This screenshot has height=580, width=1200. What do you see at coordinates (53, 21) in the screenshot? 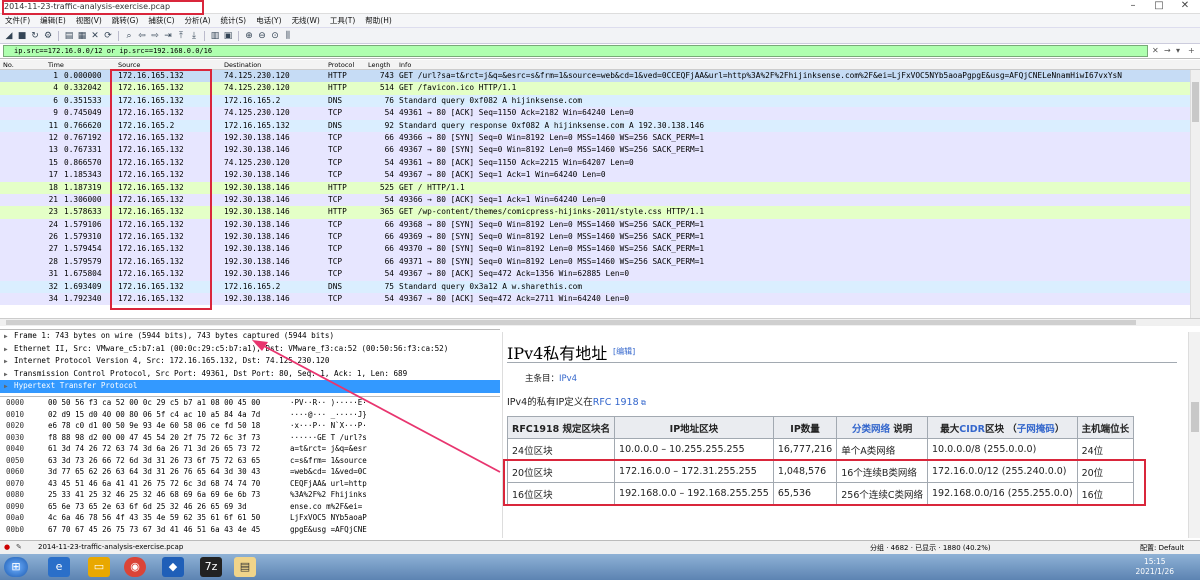
I see `menu-item: 编辑(E)` at bounding box center [53, 21].